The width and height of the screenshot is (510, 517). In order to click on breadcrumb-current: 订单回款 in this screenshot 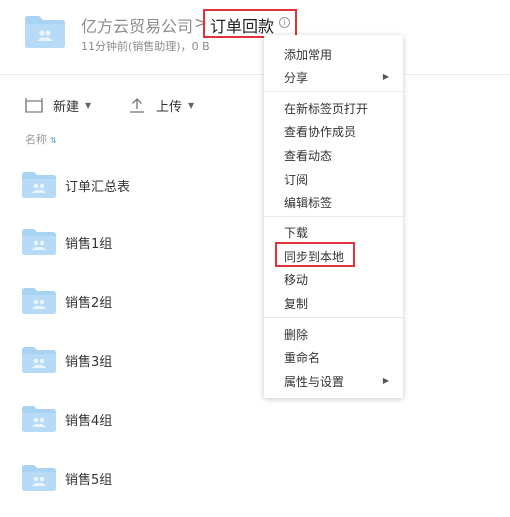, I will do `click(242, 26)`.